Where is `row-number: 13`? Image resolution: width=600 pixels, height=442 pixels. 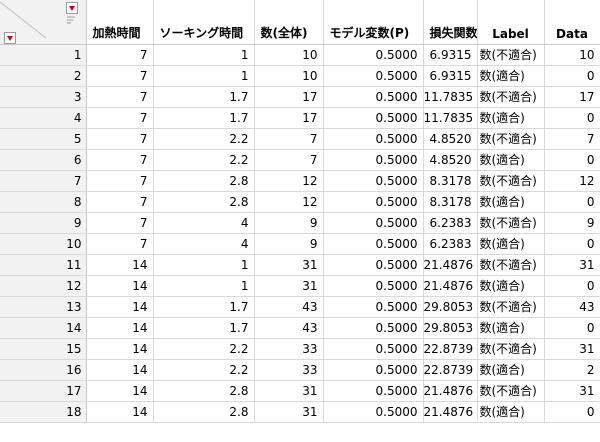 row-number: 13 is located at coordinates (43, 307).